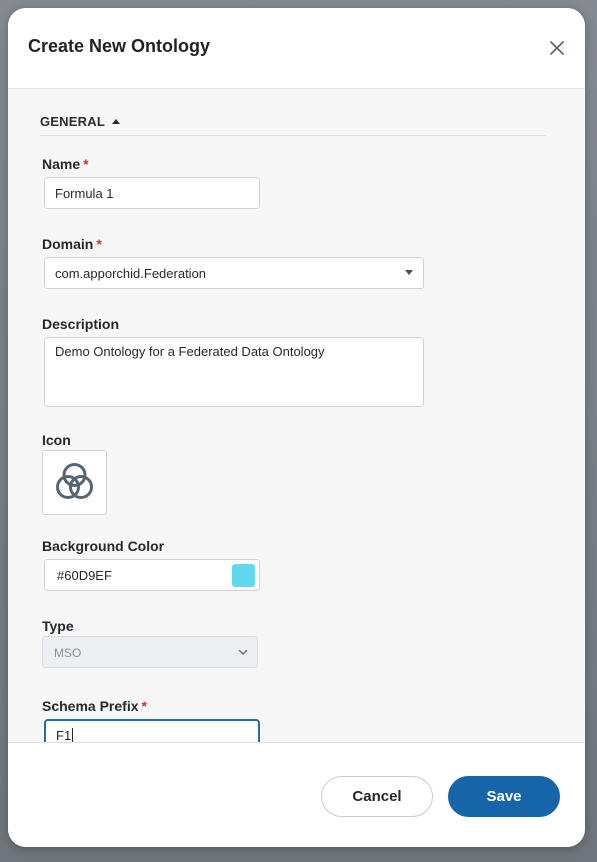 This screenshot has width=597, height=862. Describe the element at coordinates (152, 575) in the screenshot. I see `background-color-input: #60D9EF` at that location.